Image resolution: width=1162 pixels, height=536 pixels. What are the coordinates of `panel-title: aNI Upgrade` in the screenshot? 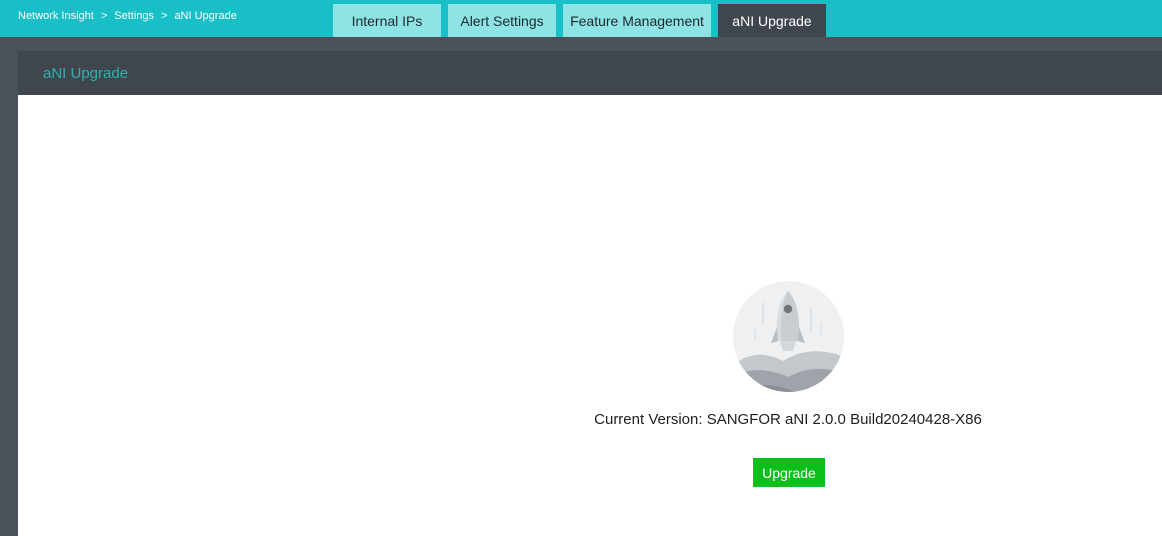 It's located at (86, 73).